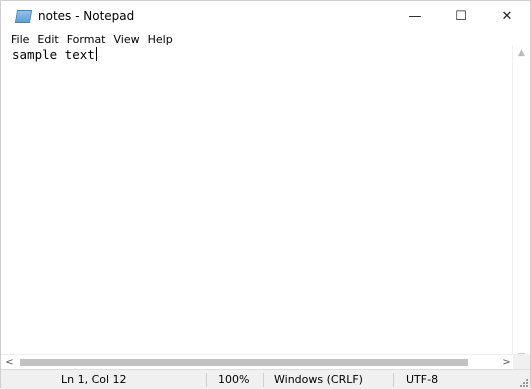 This screenshot has height=389, width=531. I want to click on editor-content: sample text, so click(53, 54).